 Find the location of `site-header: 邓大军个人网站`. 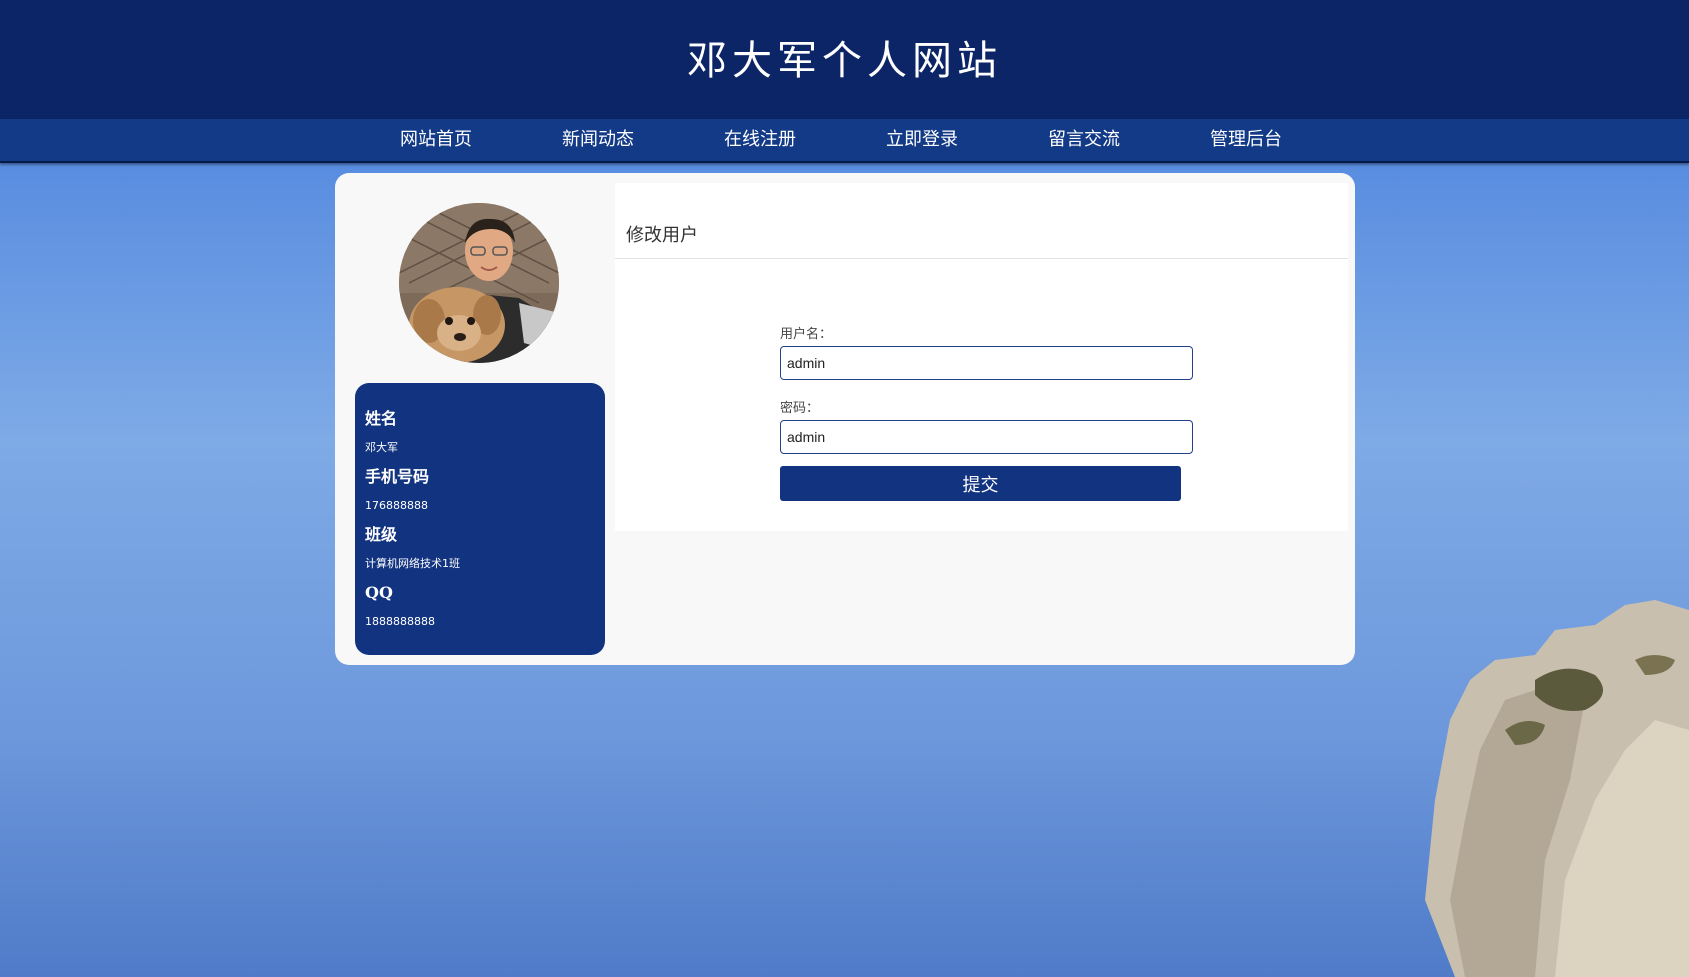

site-header: 邓大军个人网站 is located at coordinates (844, 59).